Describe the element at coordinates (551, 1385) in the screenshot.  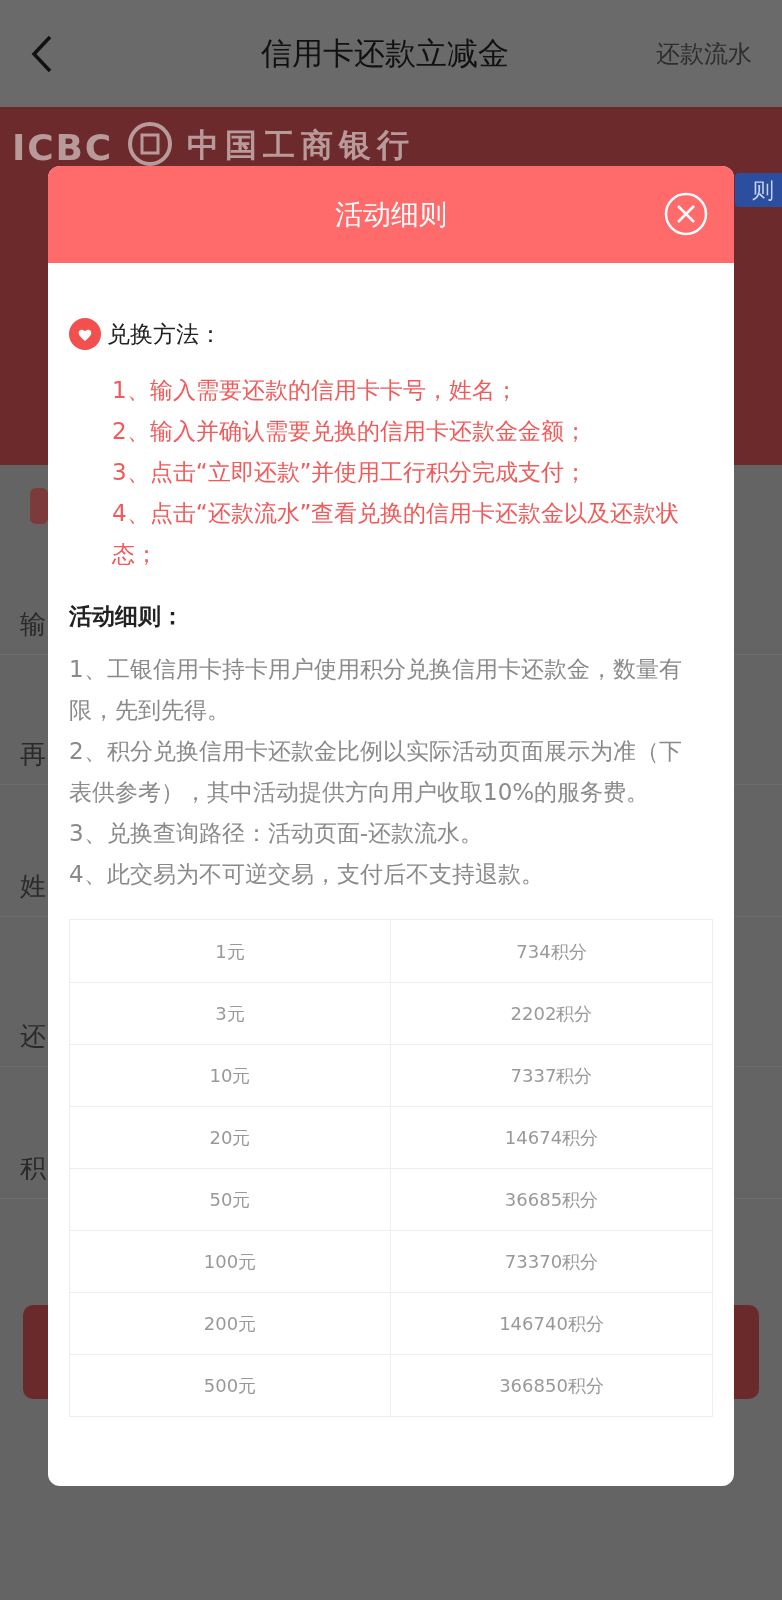
I see `table-cell: 366850积分` at that location.